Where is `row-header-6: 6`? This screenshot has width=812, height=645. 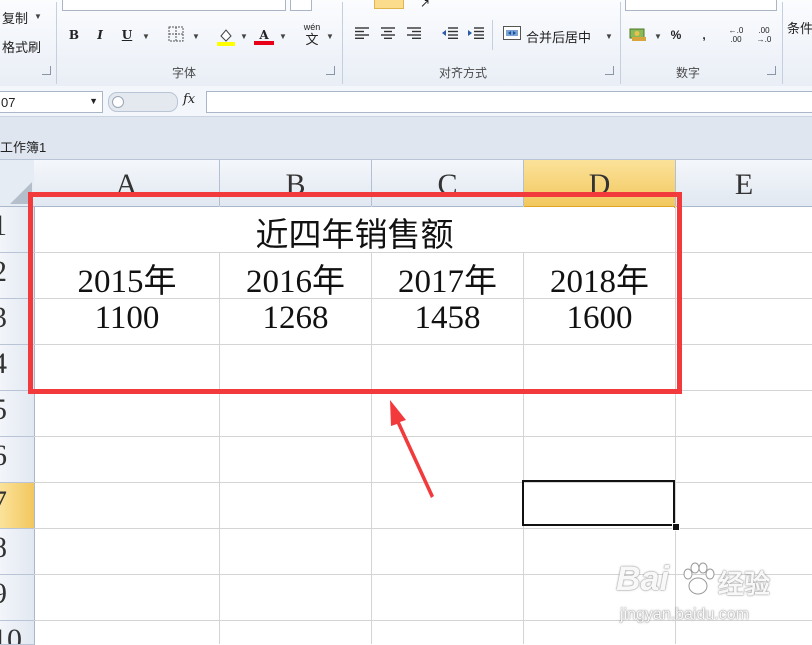 row-header-6: 6 is located at coordinates (17, 460).